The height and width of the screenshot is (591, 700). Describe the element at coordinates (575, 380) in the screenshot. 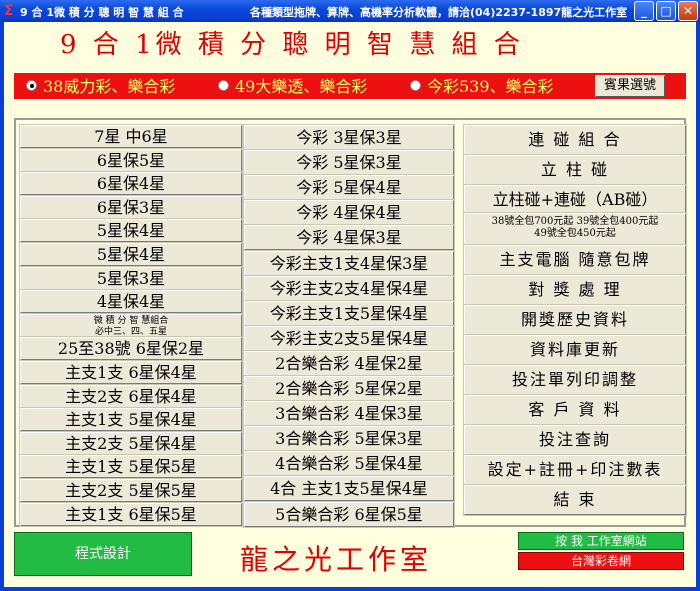

I see `function-button-9: 投注單列印調整` at that location.